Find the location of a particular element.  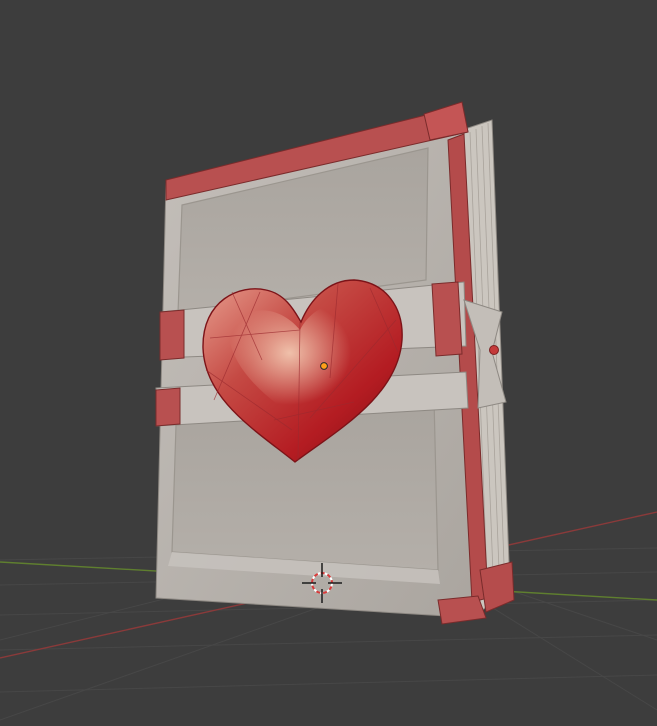

band-red-left-upper is located at coordinates (172, 335).